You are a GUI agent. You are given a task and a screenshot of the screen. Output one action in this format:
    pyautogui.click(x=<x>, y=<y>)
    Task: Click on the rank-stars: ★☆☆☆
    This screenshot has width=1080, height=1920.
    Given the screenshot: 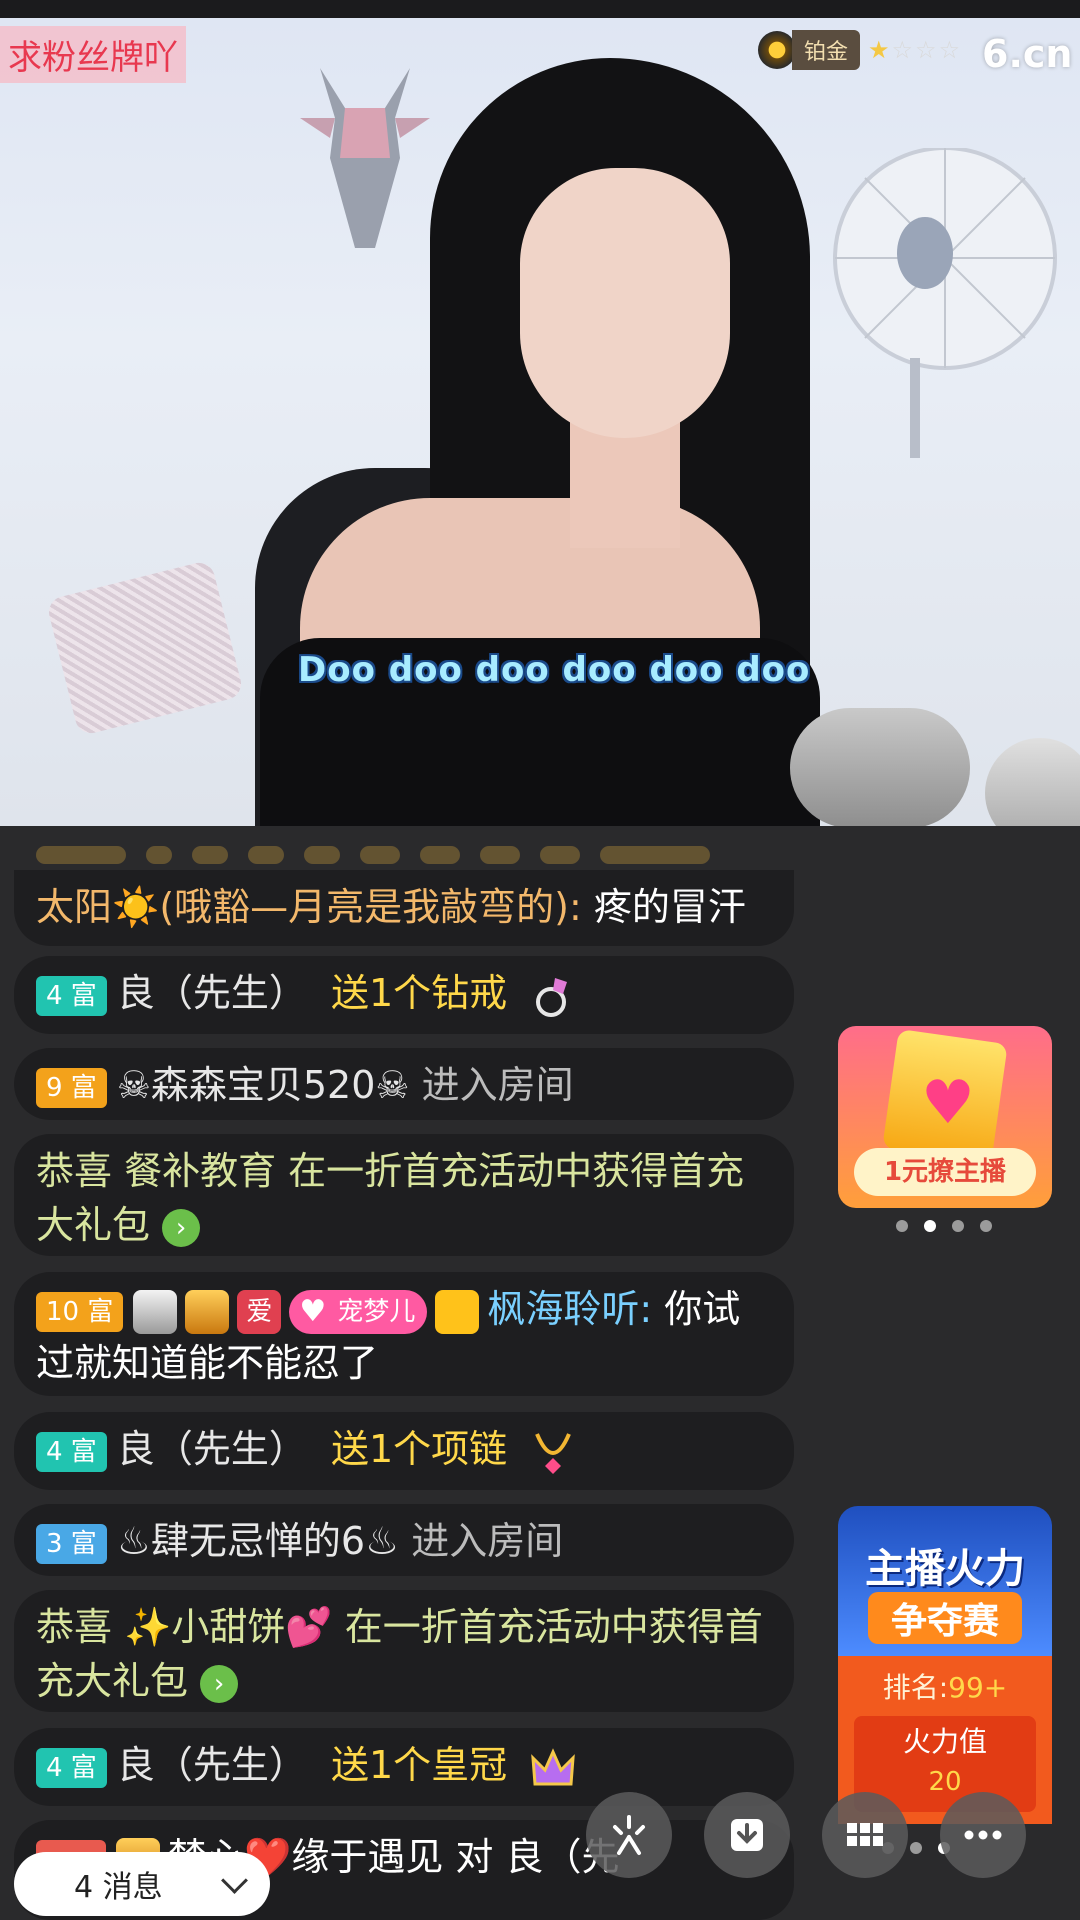 What is the action you would take?
    pyautogui.click(x=915, y=50)
    